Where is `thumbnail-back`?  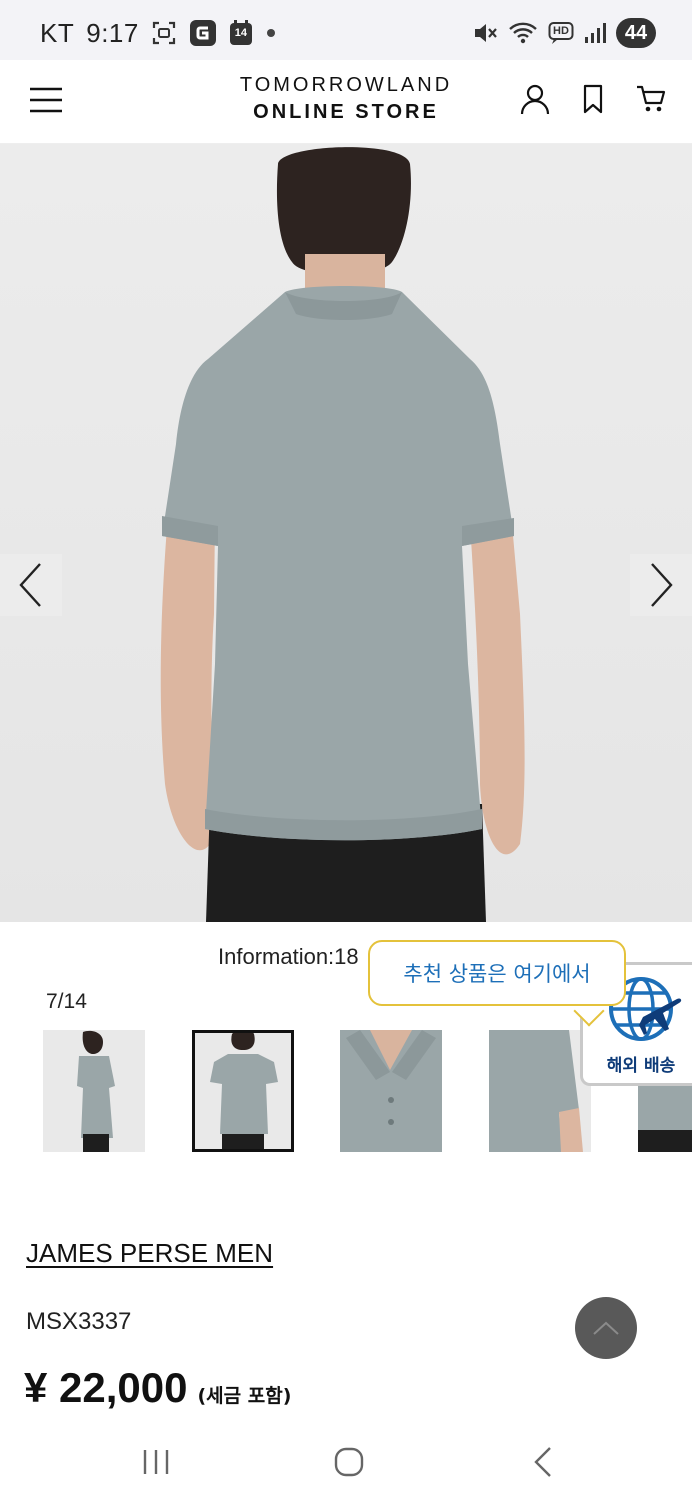
thumbnail-back is located at coordinates (243, 1091).